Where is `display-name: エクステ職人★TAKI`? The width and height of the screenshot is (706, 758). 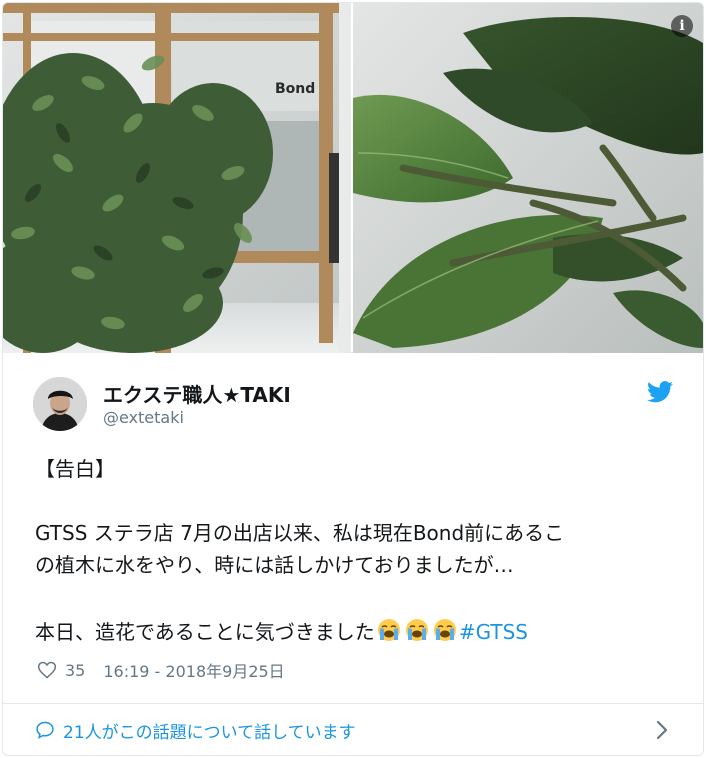
display-name: エクステ職人★TAKI is located at coordinates (197, 393).